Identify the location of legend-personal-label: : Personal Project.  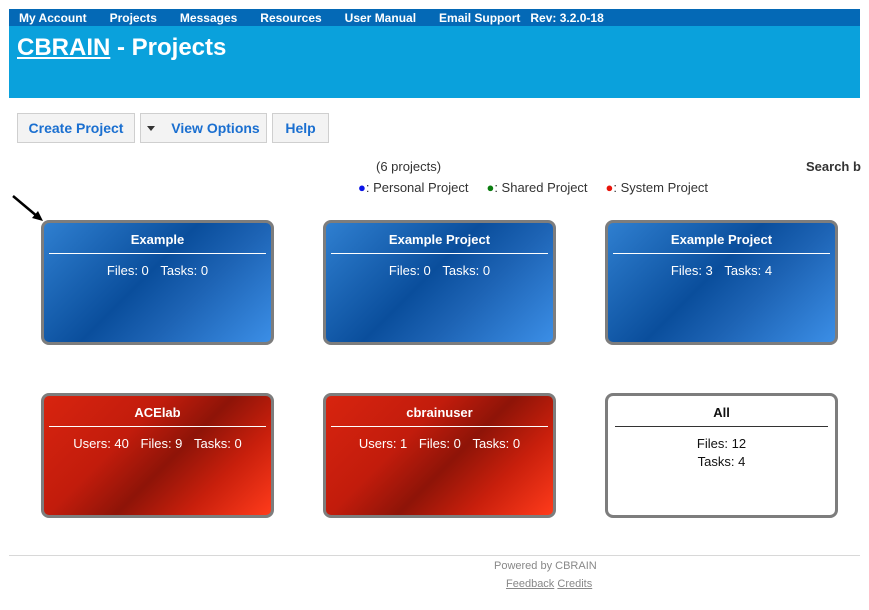
(417, 187).